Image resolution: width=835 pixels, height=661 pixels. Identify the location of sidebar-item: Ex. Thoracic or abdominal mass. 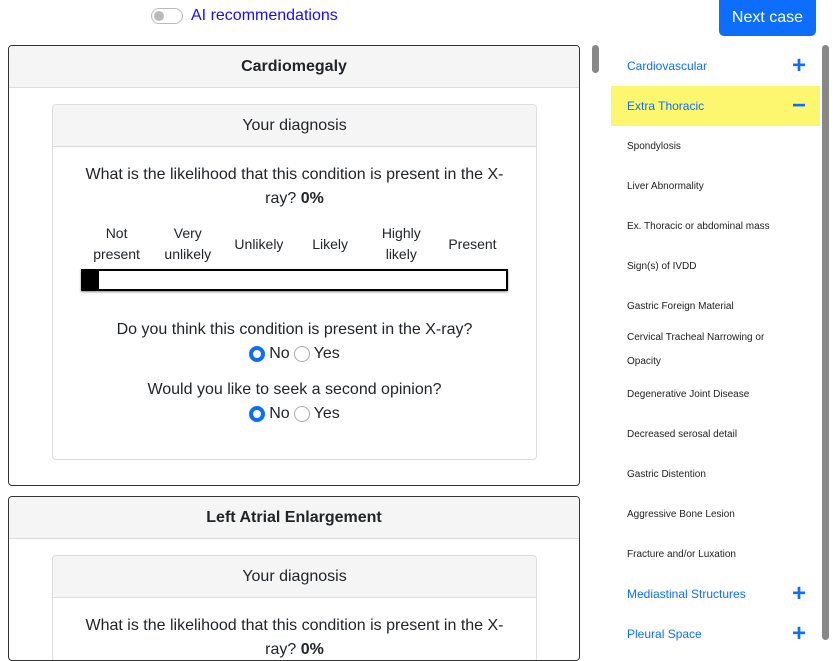
(715, 226).